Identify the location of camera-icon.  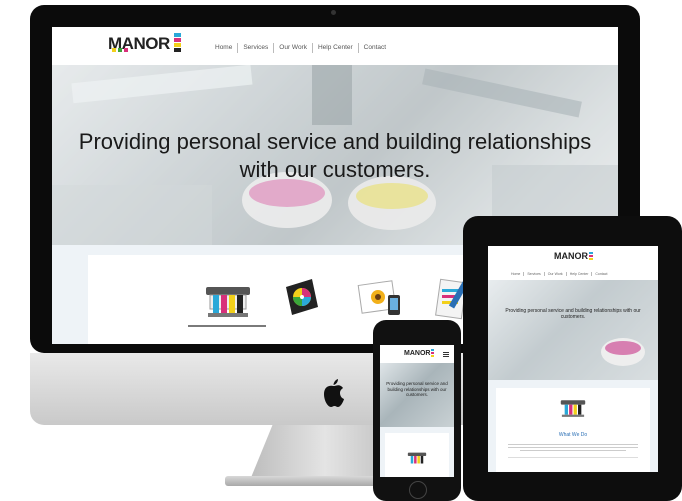
(333, 12).